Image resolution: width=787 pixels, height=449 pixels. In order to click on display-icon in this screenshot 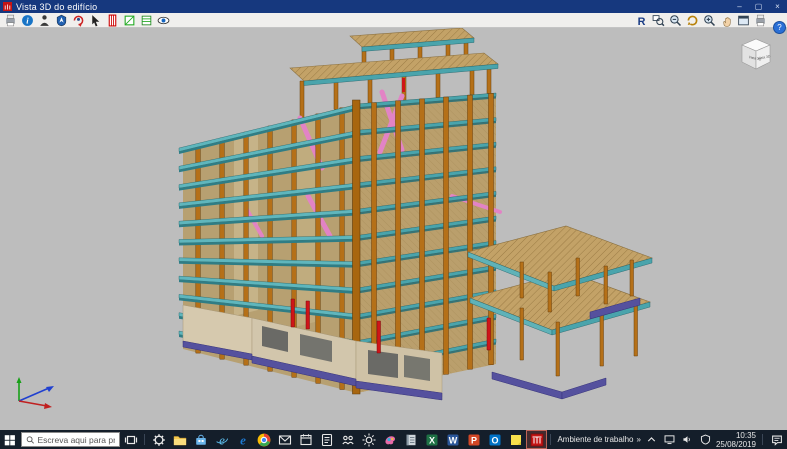, I will do `click(669, 440)`.